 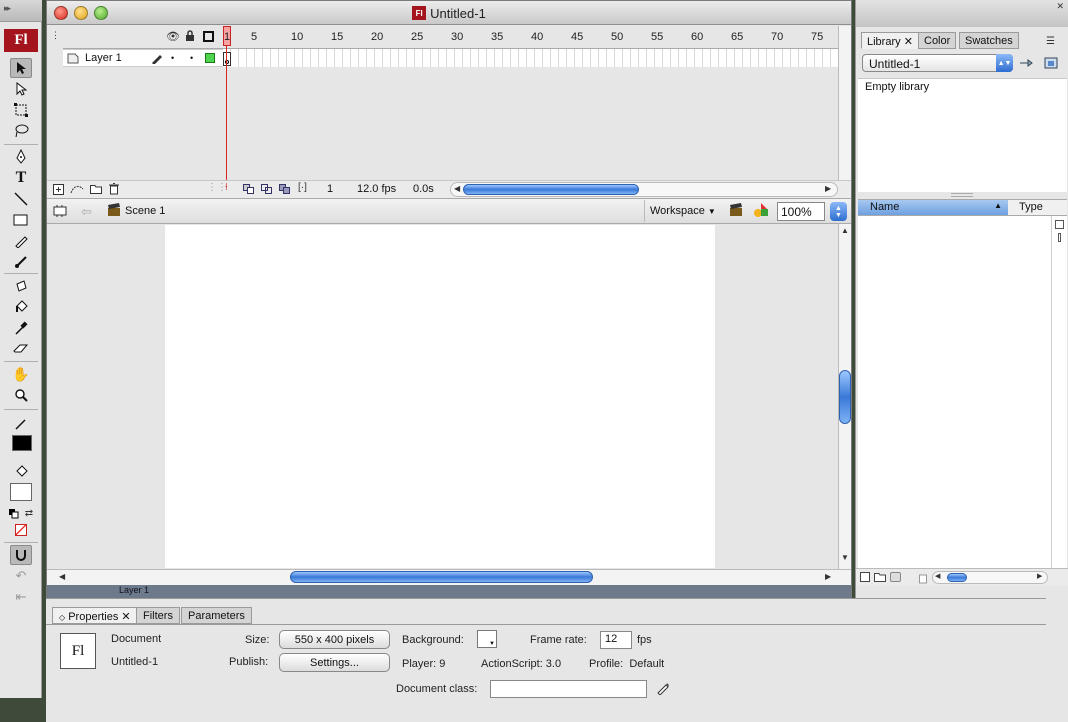 I want to click on scroll-up-arrow-icon: ▲, so click(x=845, y=230).